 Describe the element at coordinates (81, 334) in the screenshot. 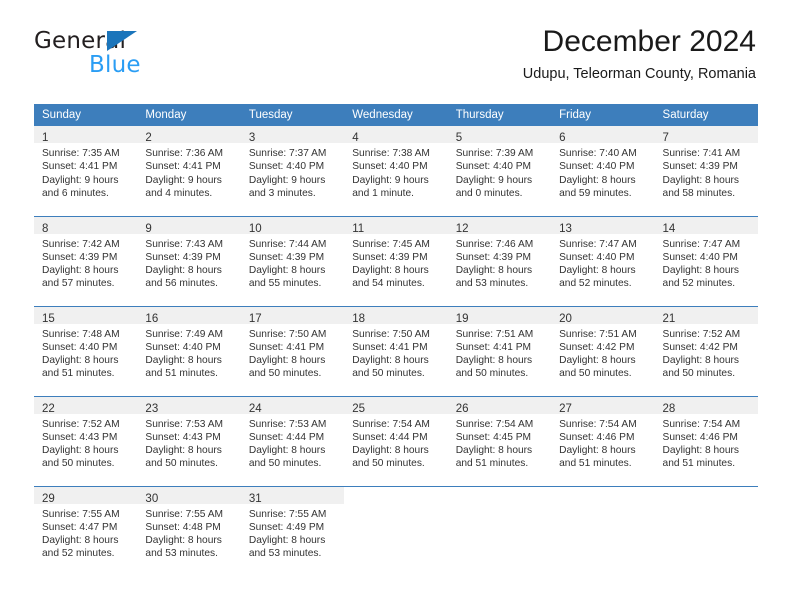

I see `sunrise-text: Sunrise: 7:48 AM` at that location.